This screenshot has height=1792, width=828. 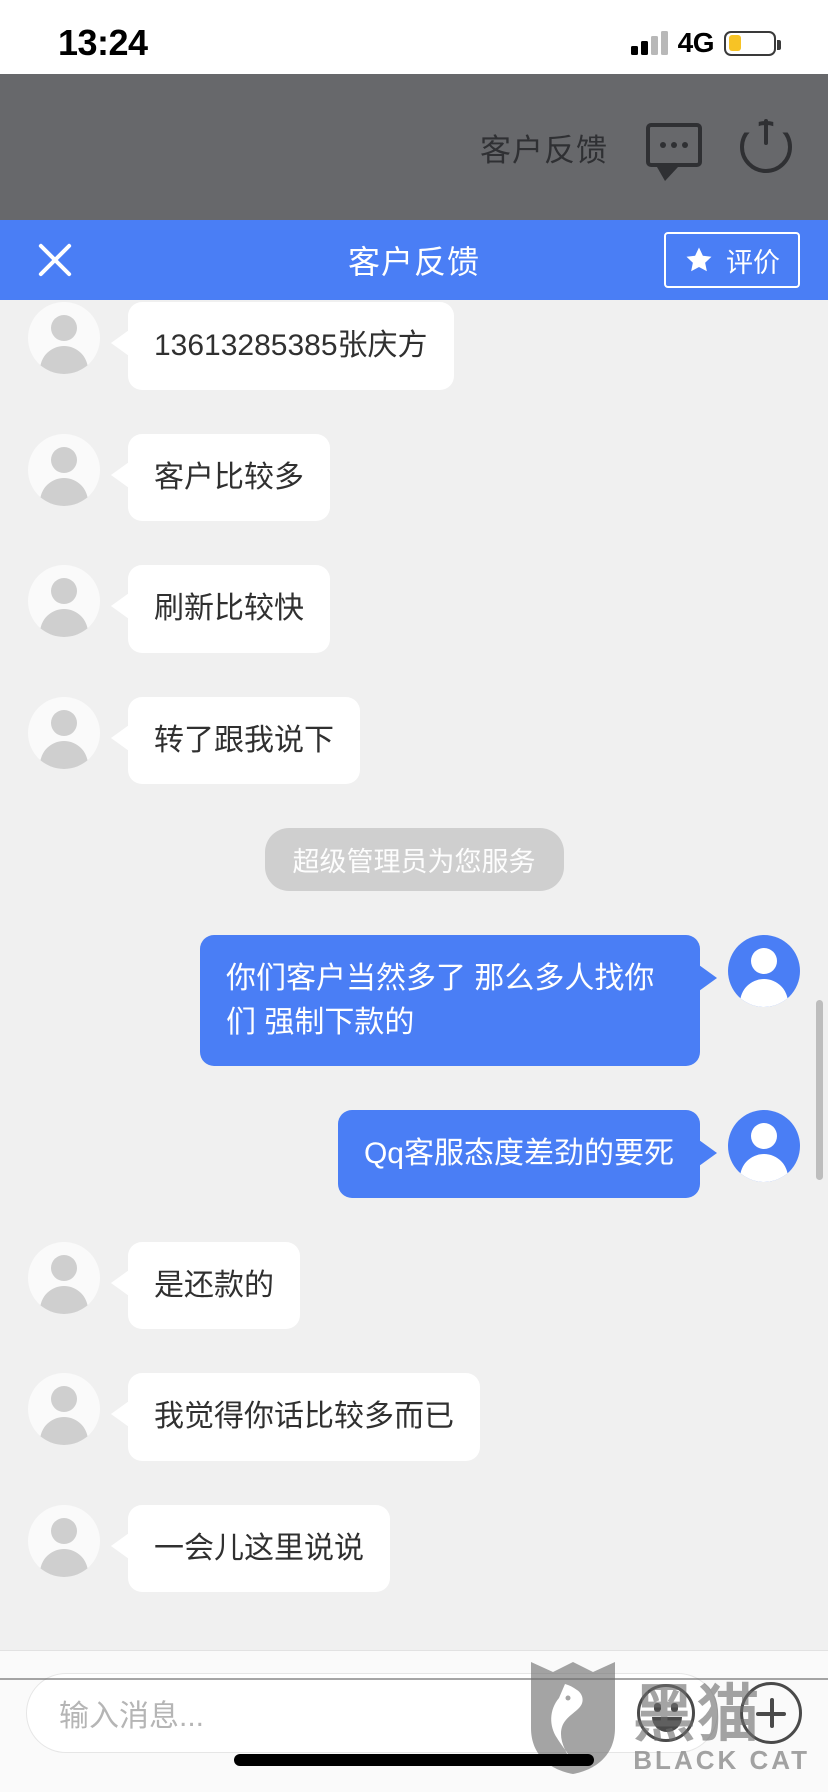 I want to click on rate-button-label: 评价, so click(x=753, y=262).